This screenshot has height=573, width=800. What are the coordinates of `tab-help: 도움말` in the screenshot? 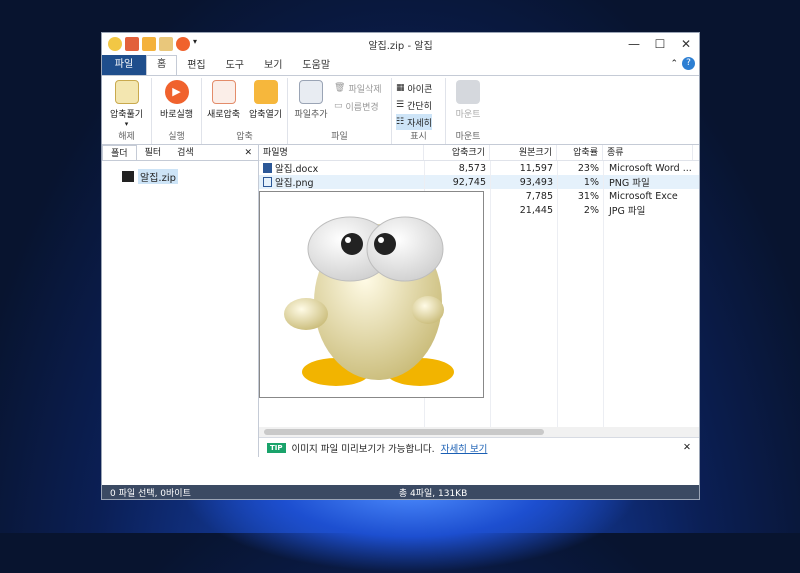 It's located at (316, 66).